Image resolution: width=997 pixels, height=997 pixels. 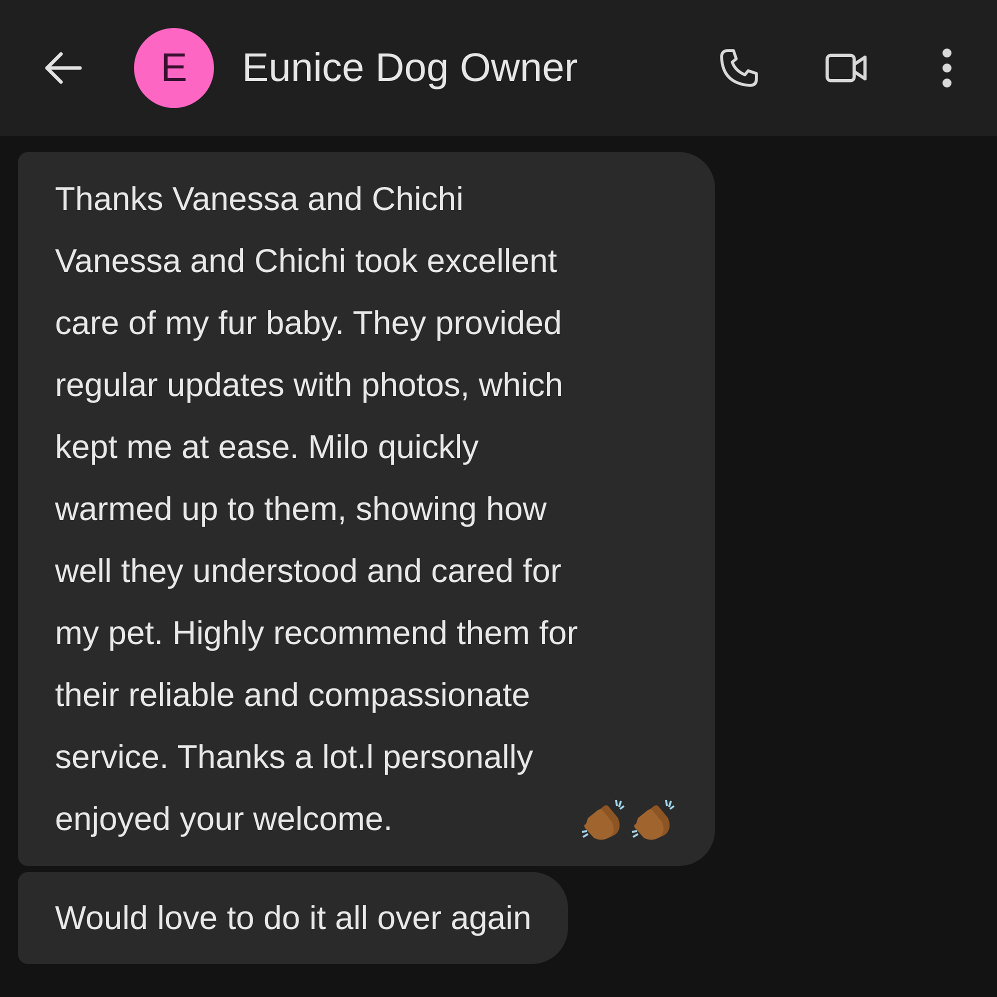 I want to click on contact-avatar: E, so click(x=174, y=68).